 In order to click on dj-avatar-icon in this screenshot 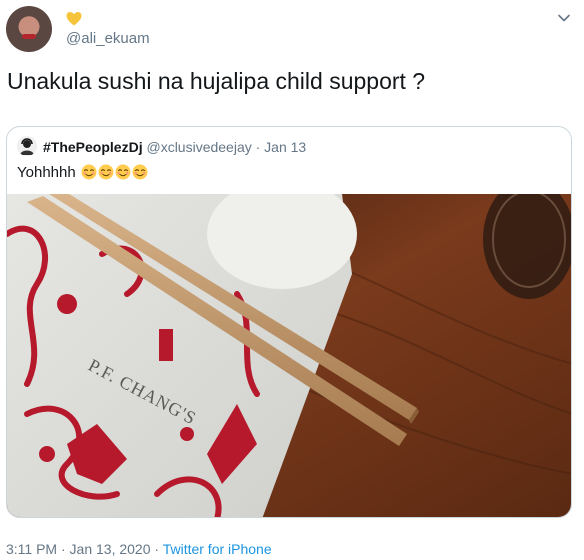, I will do `click(27, 146)`.